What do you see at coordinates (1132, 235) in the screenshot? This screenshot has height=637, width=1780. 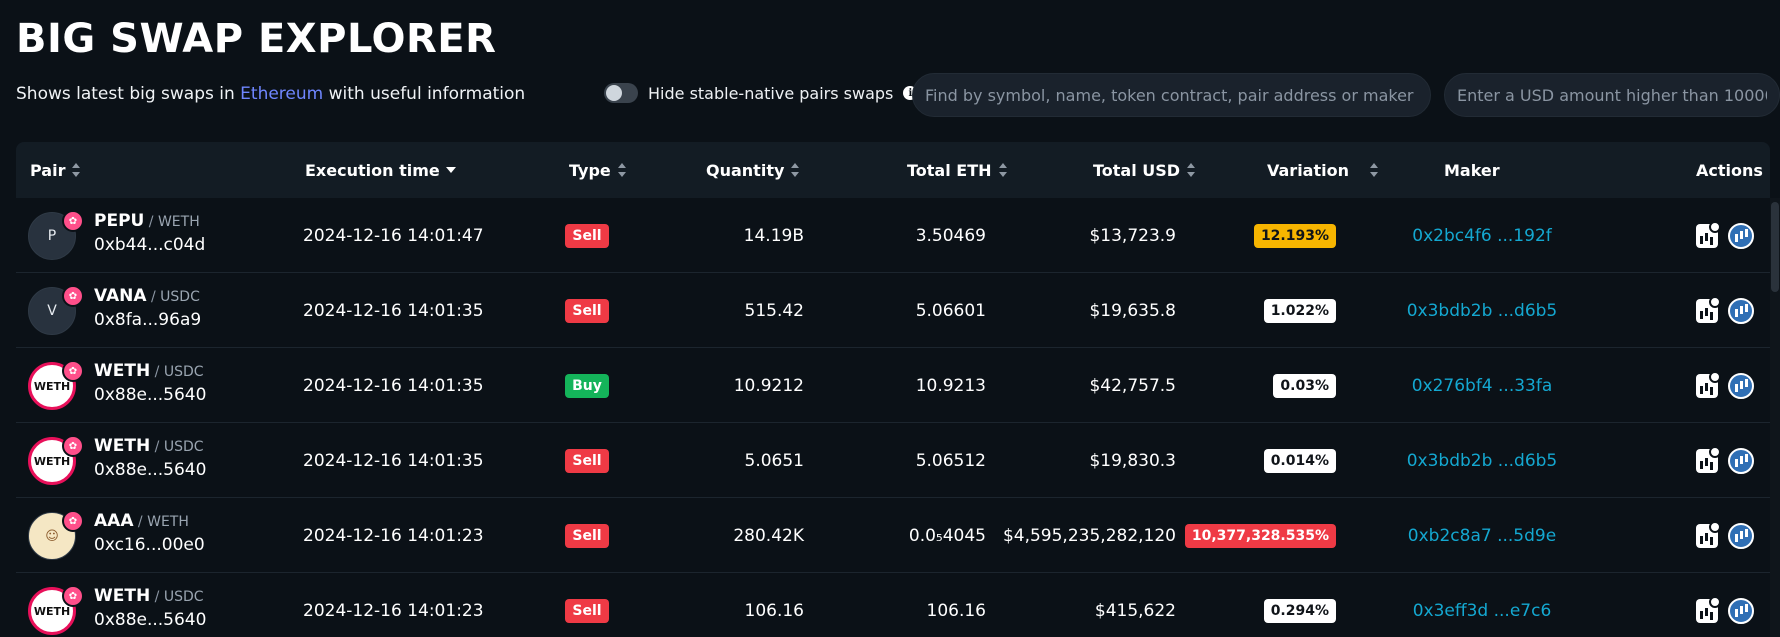 I see `total-usd: $13,723.9` at bounding box center [1132, 235].